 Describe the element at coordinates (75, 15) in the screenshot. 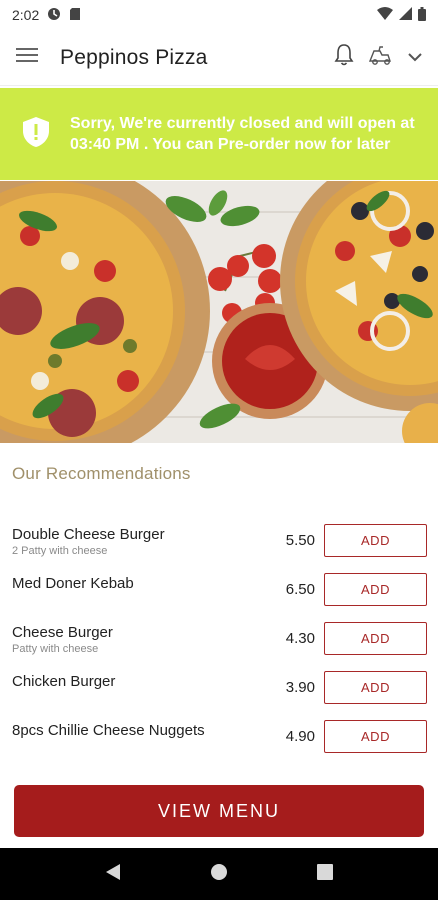

I see `sd-card-icon` at that location.